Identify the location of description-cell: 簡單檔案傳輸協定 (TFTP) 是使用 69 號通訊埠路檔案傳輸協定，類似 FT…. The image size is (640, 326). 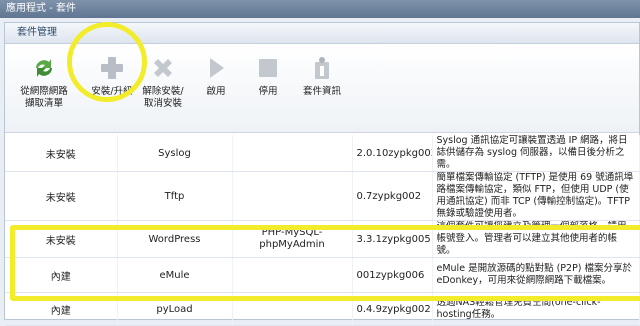
(536, 196).